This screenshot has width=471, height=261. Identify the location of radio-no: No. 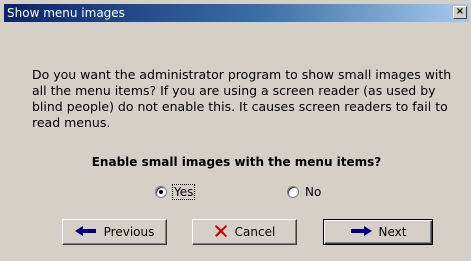
(304, 192).